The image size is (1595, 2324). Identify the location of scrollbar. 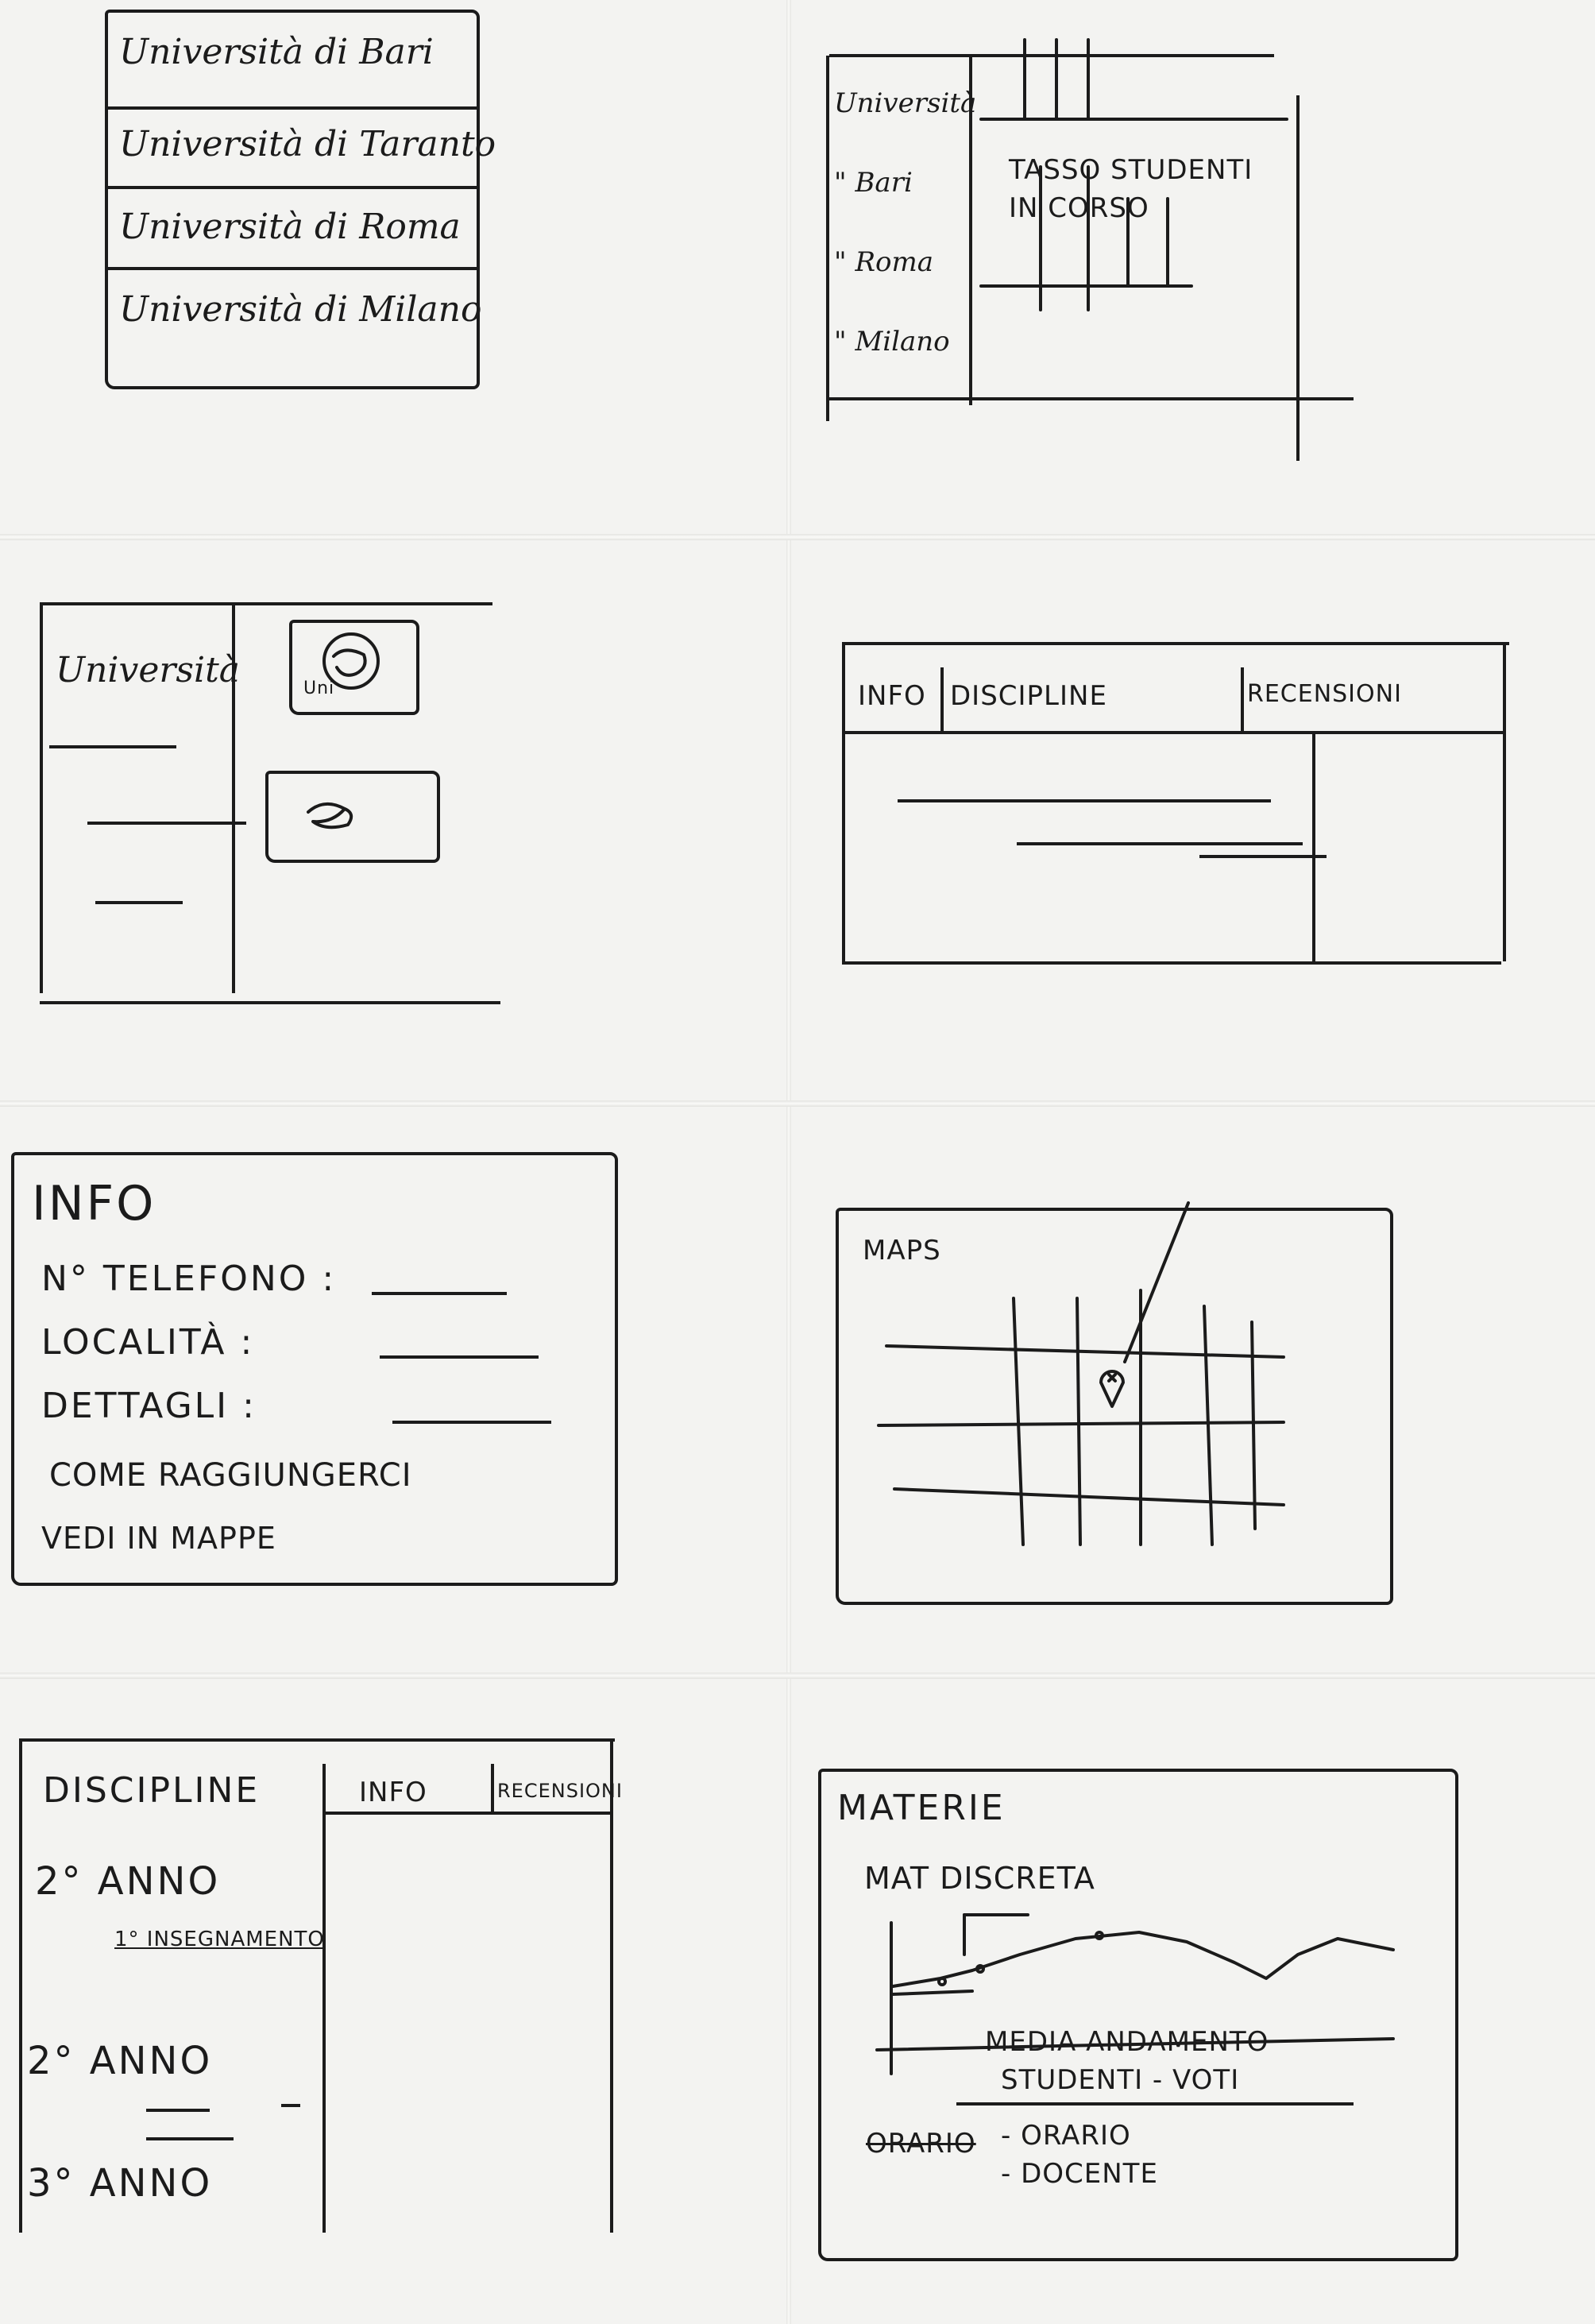
(1313, 846).